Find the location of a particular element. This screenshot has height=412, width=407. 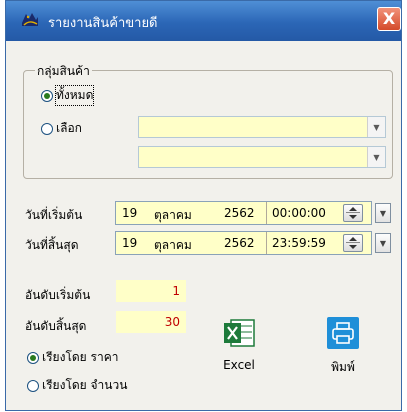

end-time: 23:59:59 is located at coordinates (299, 243).